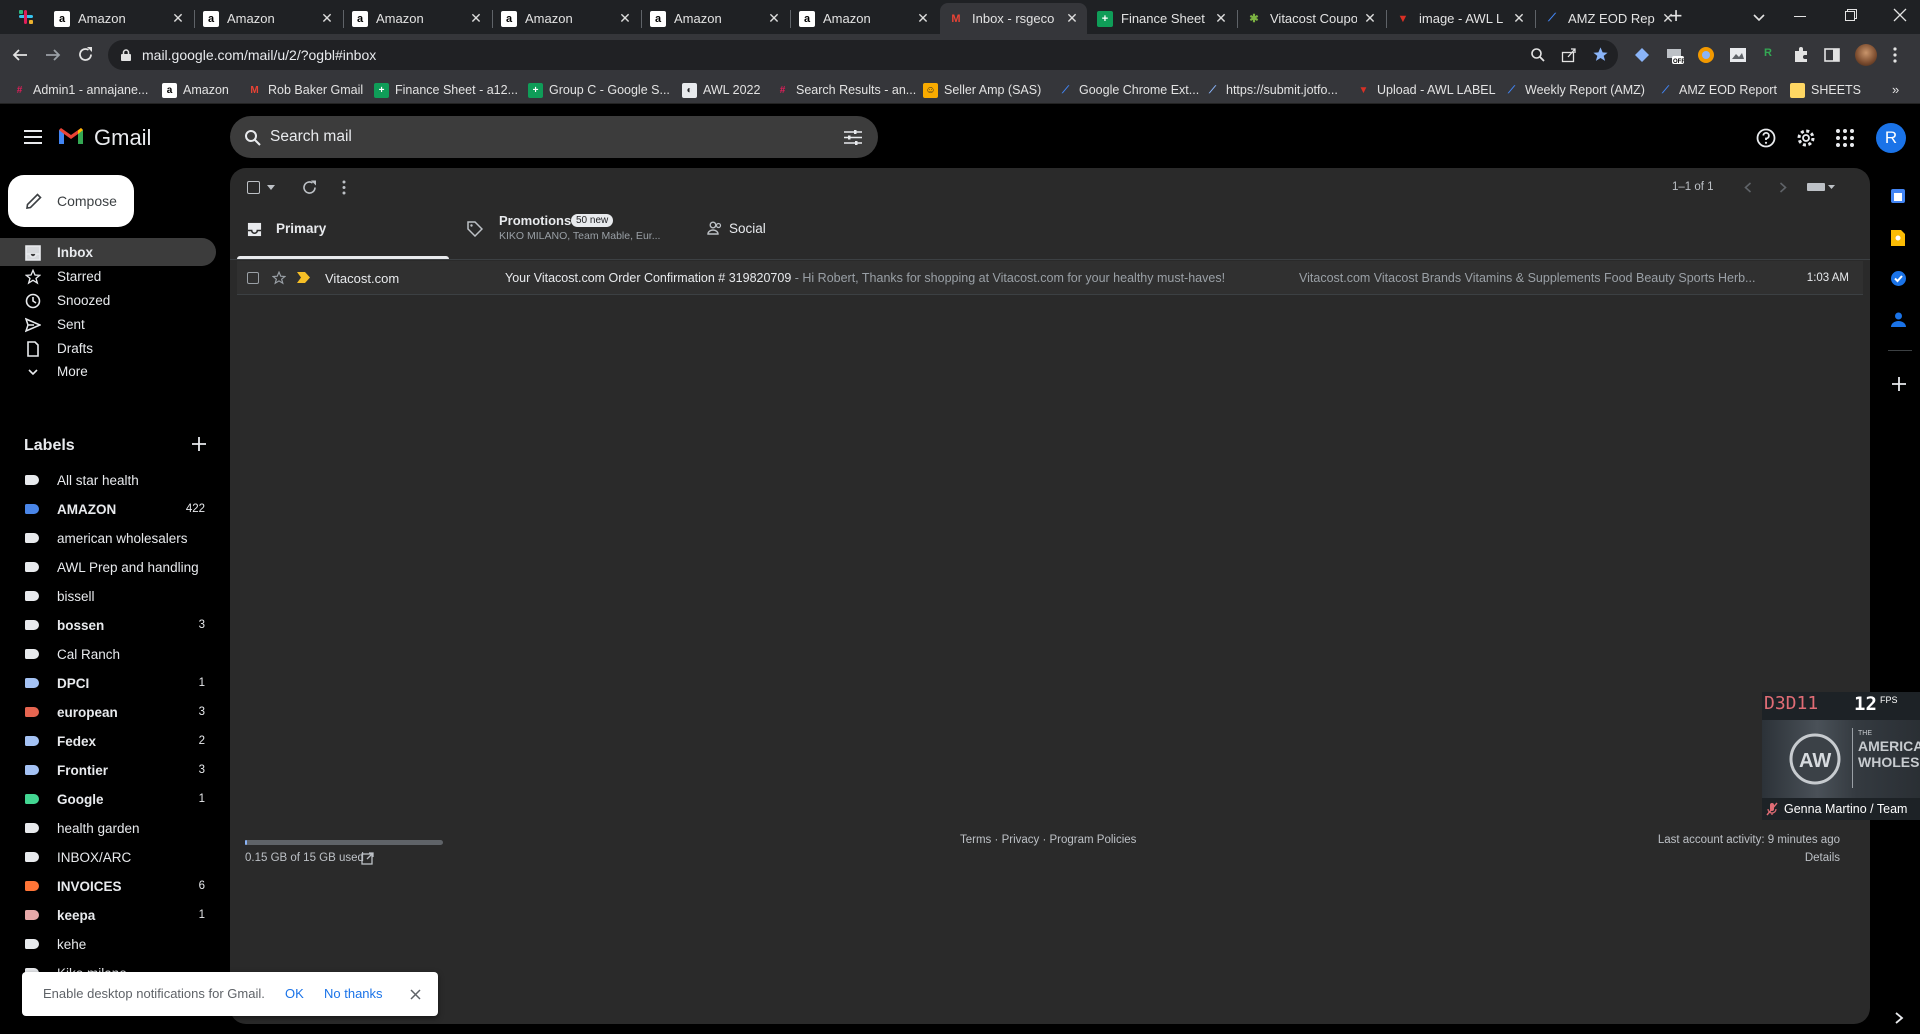  Describe the element at coordinates (294, 993) in the screenshot. I see `notification-ok-button: OK` at that location.